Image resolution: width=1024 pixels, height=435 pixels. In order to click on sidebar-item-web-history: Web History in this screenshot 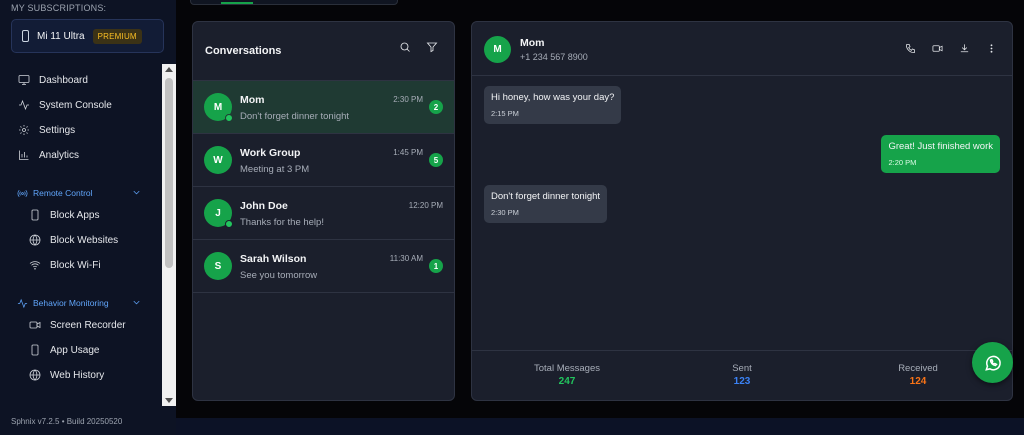, I will do `click(66, 375)`.